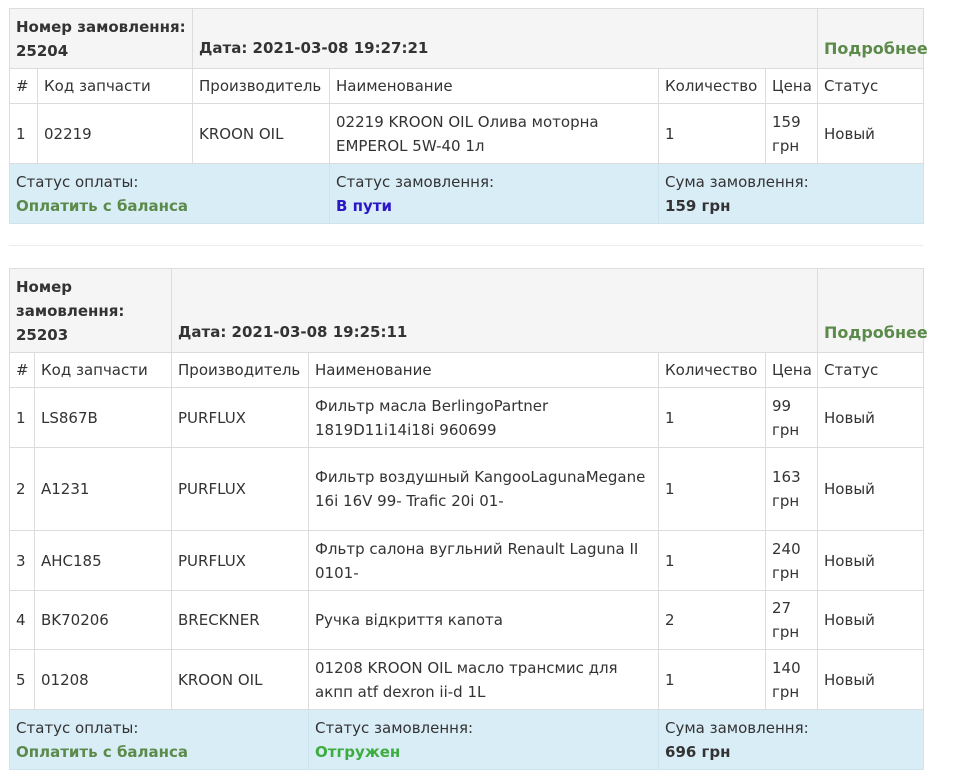 The image size is (960, 780). What do you see at coordinates (240, 620) in the screenshot?
I see `manufacturer: BRECKNER` at bounding box center [240, 620].